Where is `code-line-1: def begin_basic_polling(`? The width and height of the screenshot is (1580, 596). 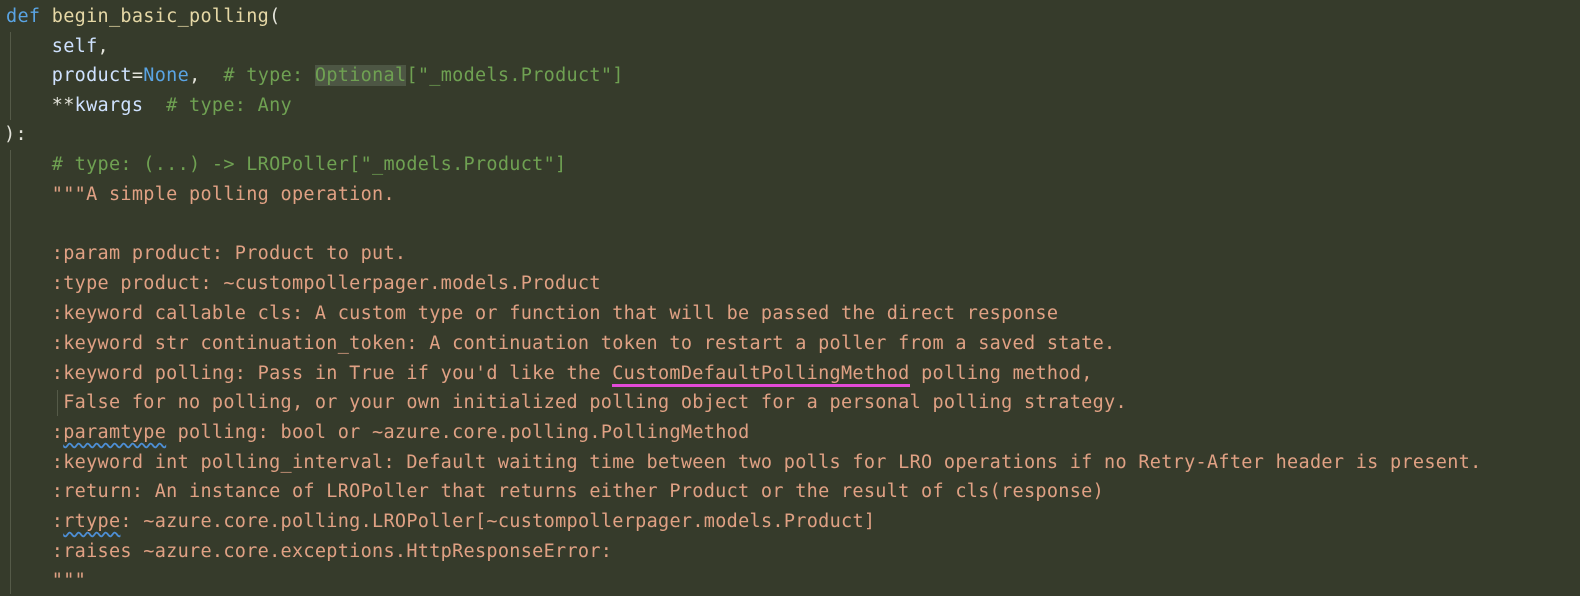
code-line-1: def begin_basic_polling( is located at coordinates (143, 17).